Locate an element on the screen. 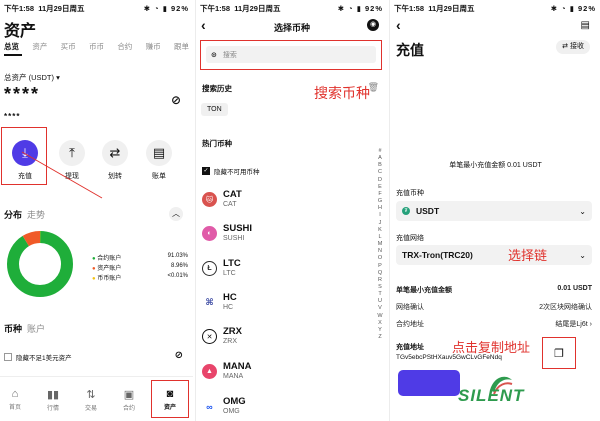 The width and height of the screenshot is (600, 421). pointer-arrow is located at coordinates (62, 175).